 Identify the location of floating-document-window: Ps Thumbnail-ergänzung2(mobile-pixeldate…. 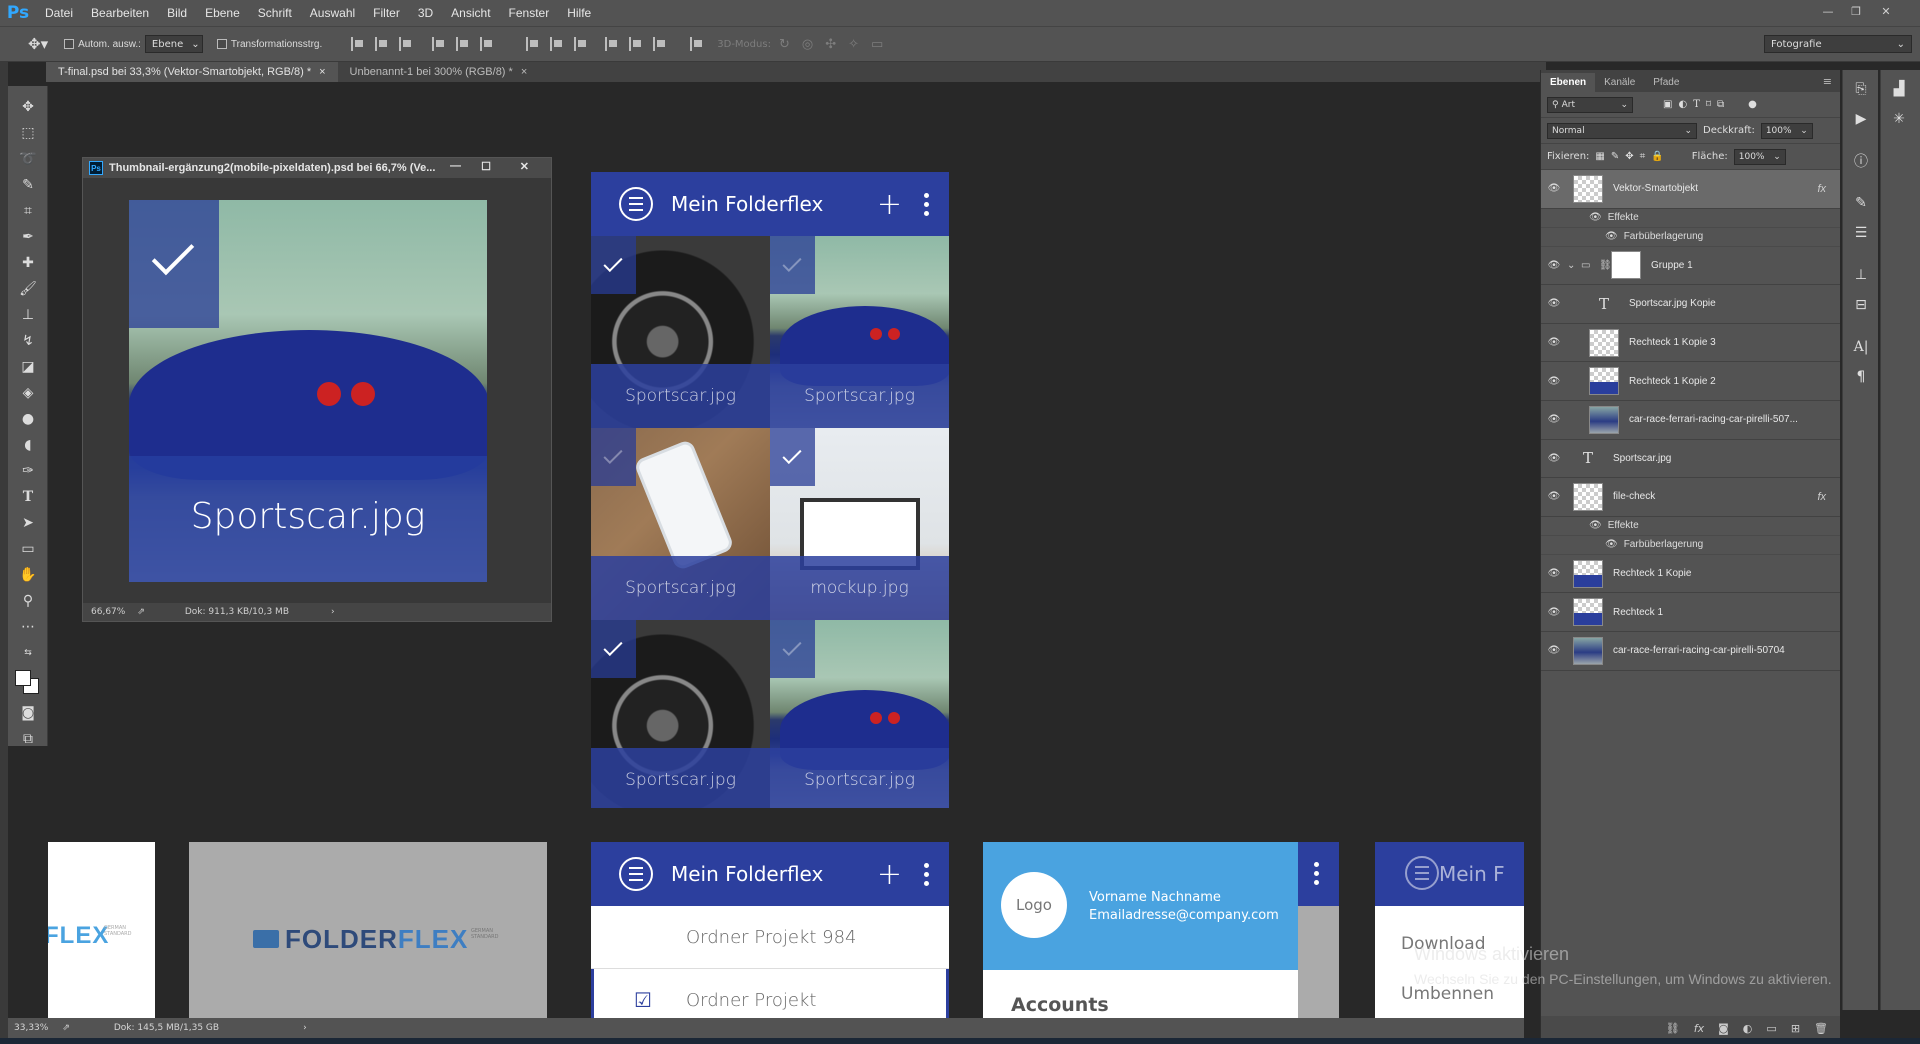
(317, 389).